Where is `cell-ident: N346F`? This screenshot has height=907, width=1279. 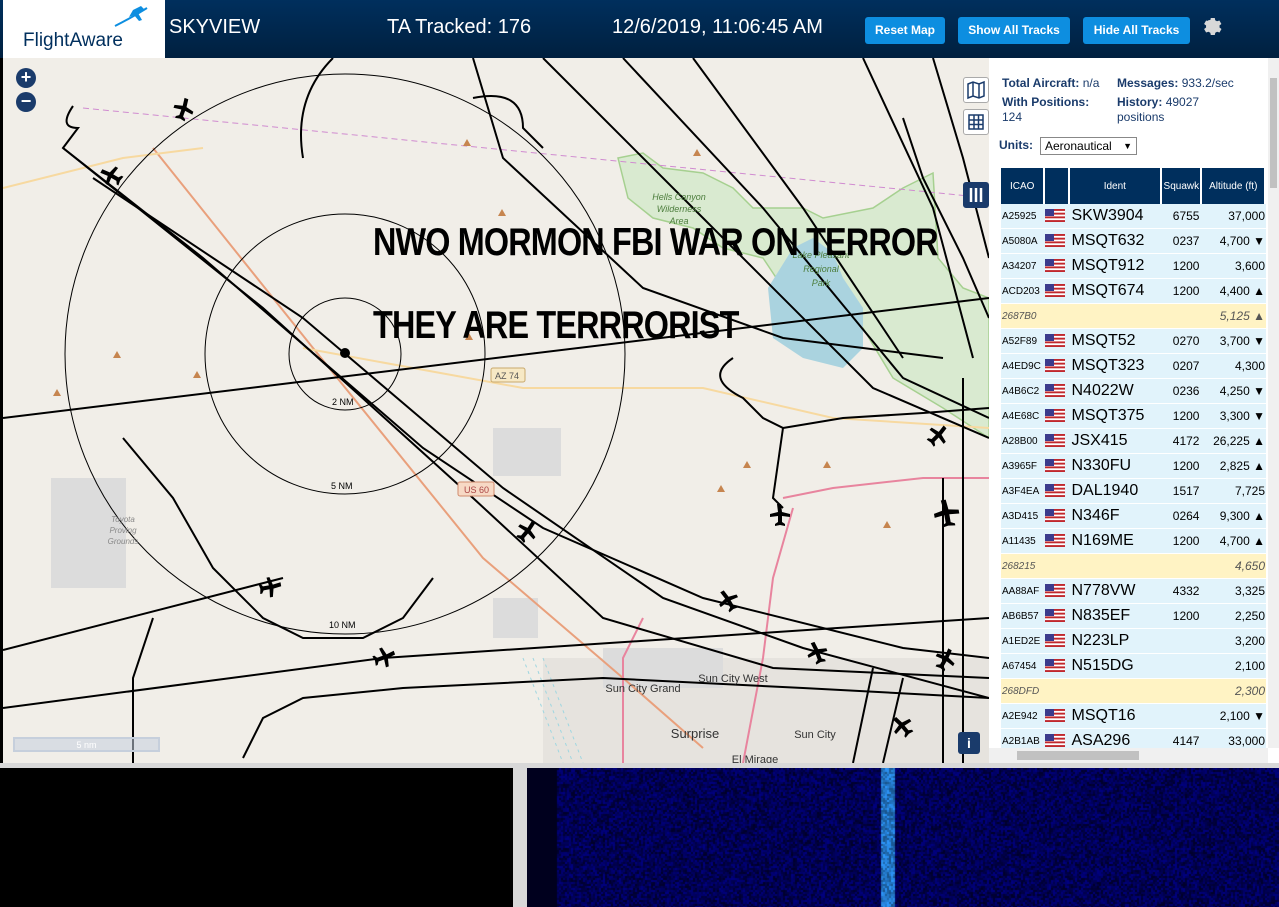 cell-ident: N346F is located at coordinates (1116, 516).